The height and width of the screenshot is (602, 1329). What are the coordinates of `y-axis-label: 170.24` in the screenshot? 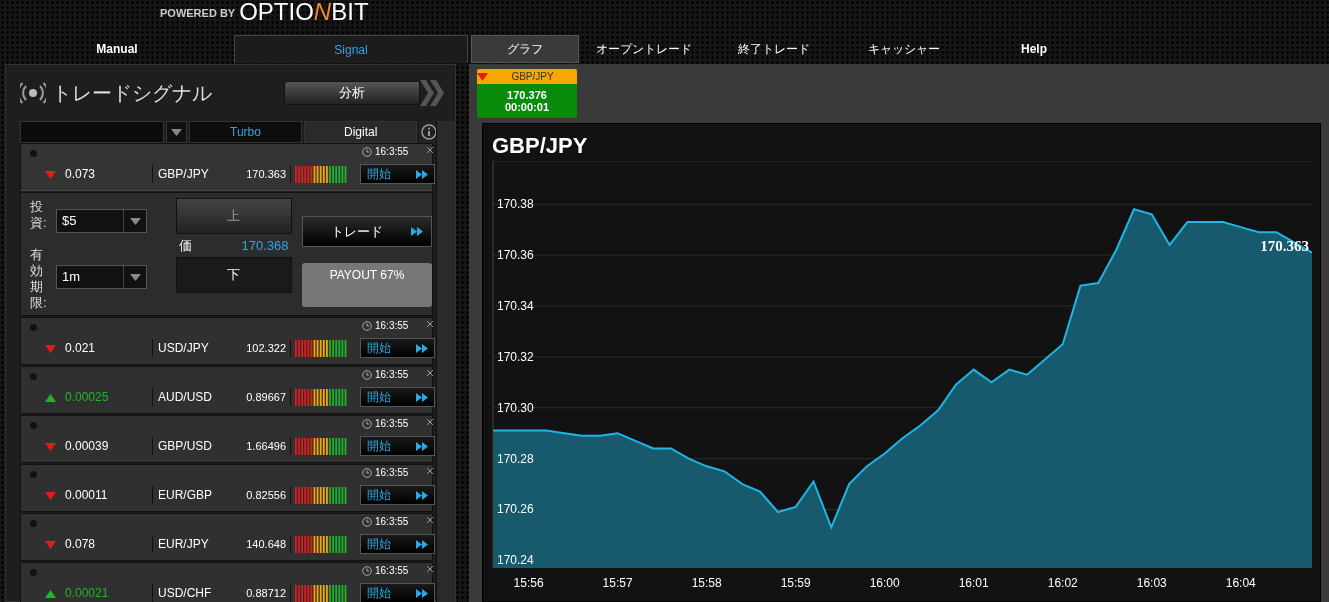 It's located at (515, 560).